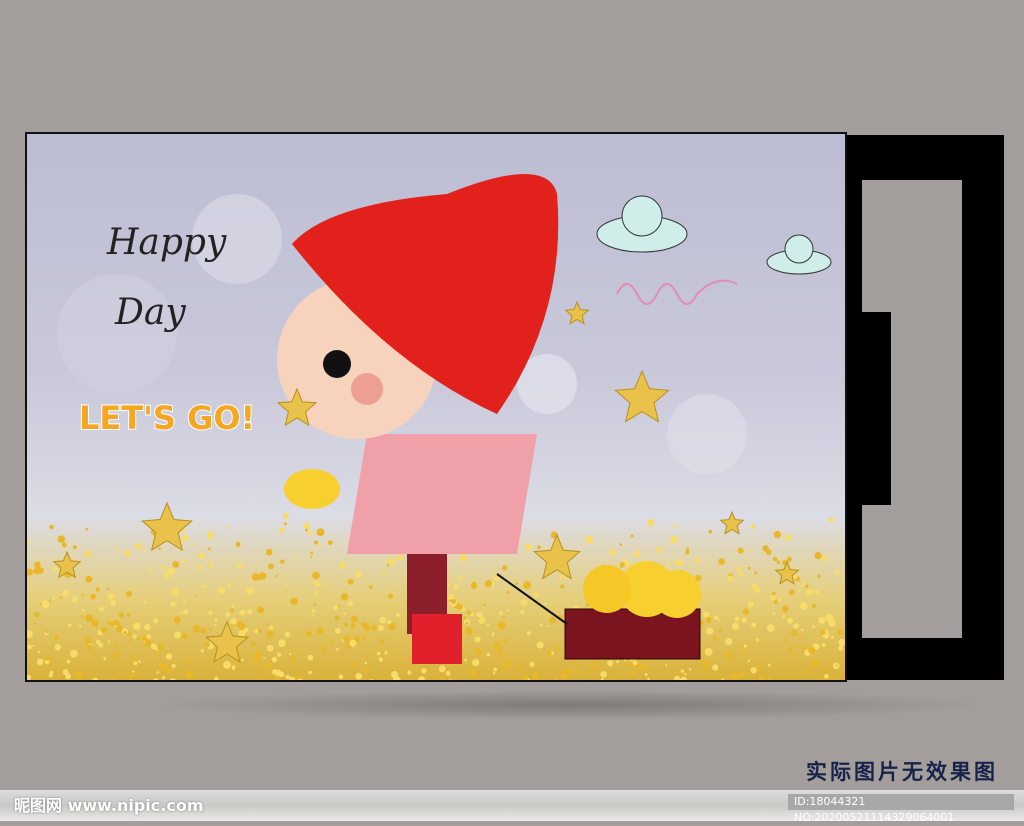  I want to click on duck, so click(312, 489).